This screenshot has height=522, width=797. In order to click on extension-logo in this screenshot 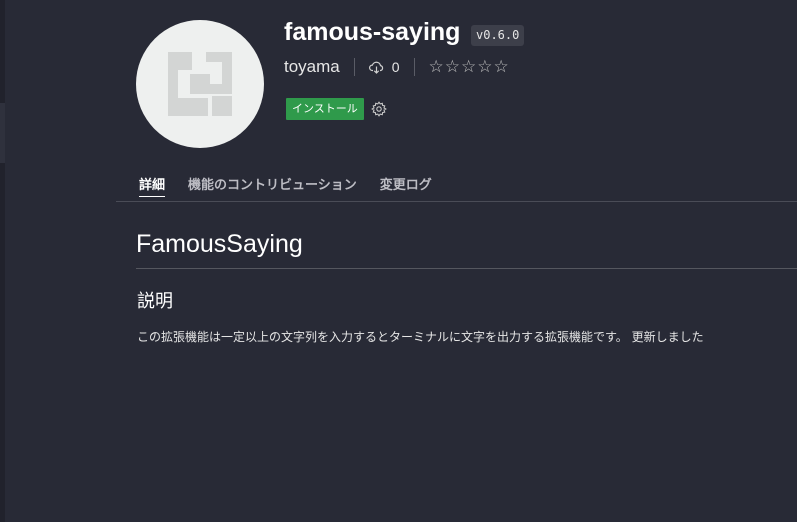, I will do `click(200, 84)`.